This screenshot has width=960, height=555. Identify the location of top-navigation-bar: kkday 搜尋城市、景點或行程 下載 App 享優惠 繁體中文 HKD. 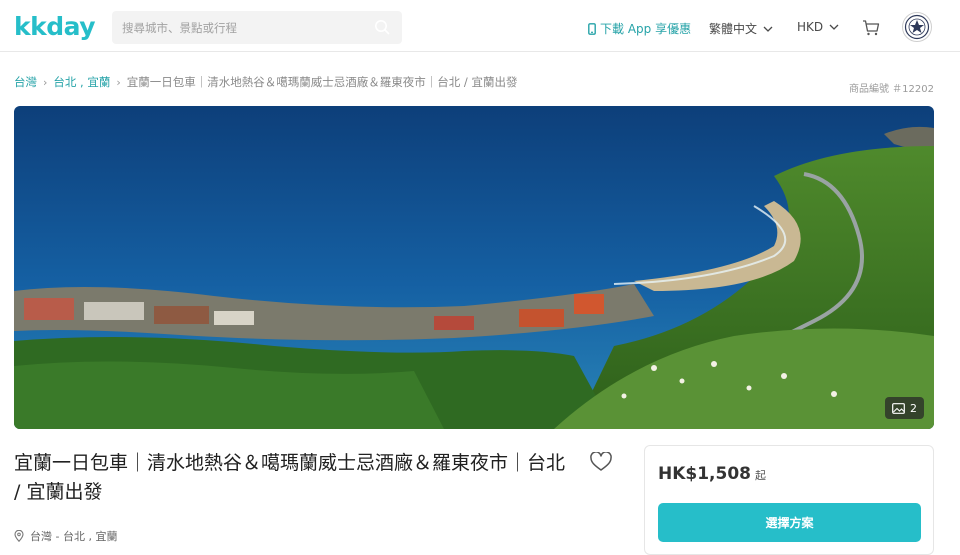
(480, 26).